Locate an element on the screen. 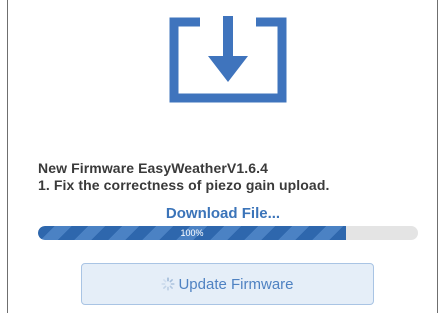 The image size is (446, 313). update-firmware-button: Update Firmware is located at coordinates (227, 284).